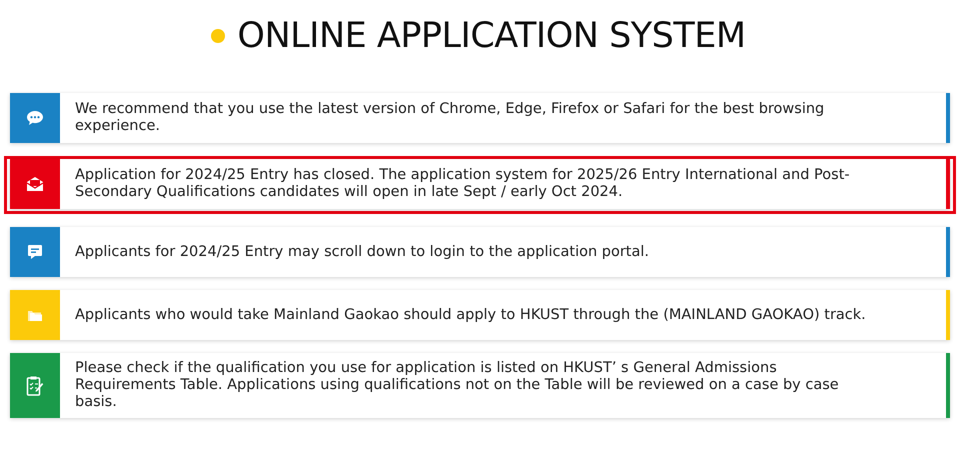  I want to click on notice-text: We recommend that you use the latest version of Chrome, Edge, Firefox or Safari for the best browsing experience., so click(450, 118).